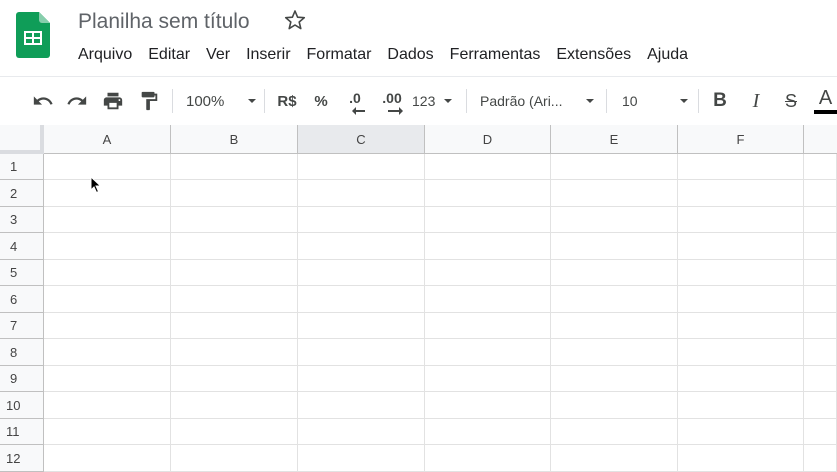 The image size is (837, 472). I want to click on row-header-10: 10, so click(22, 405).